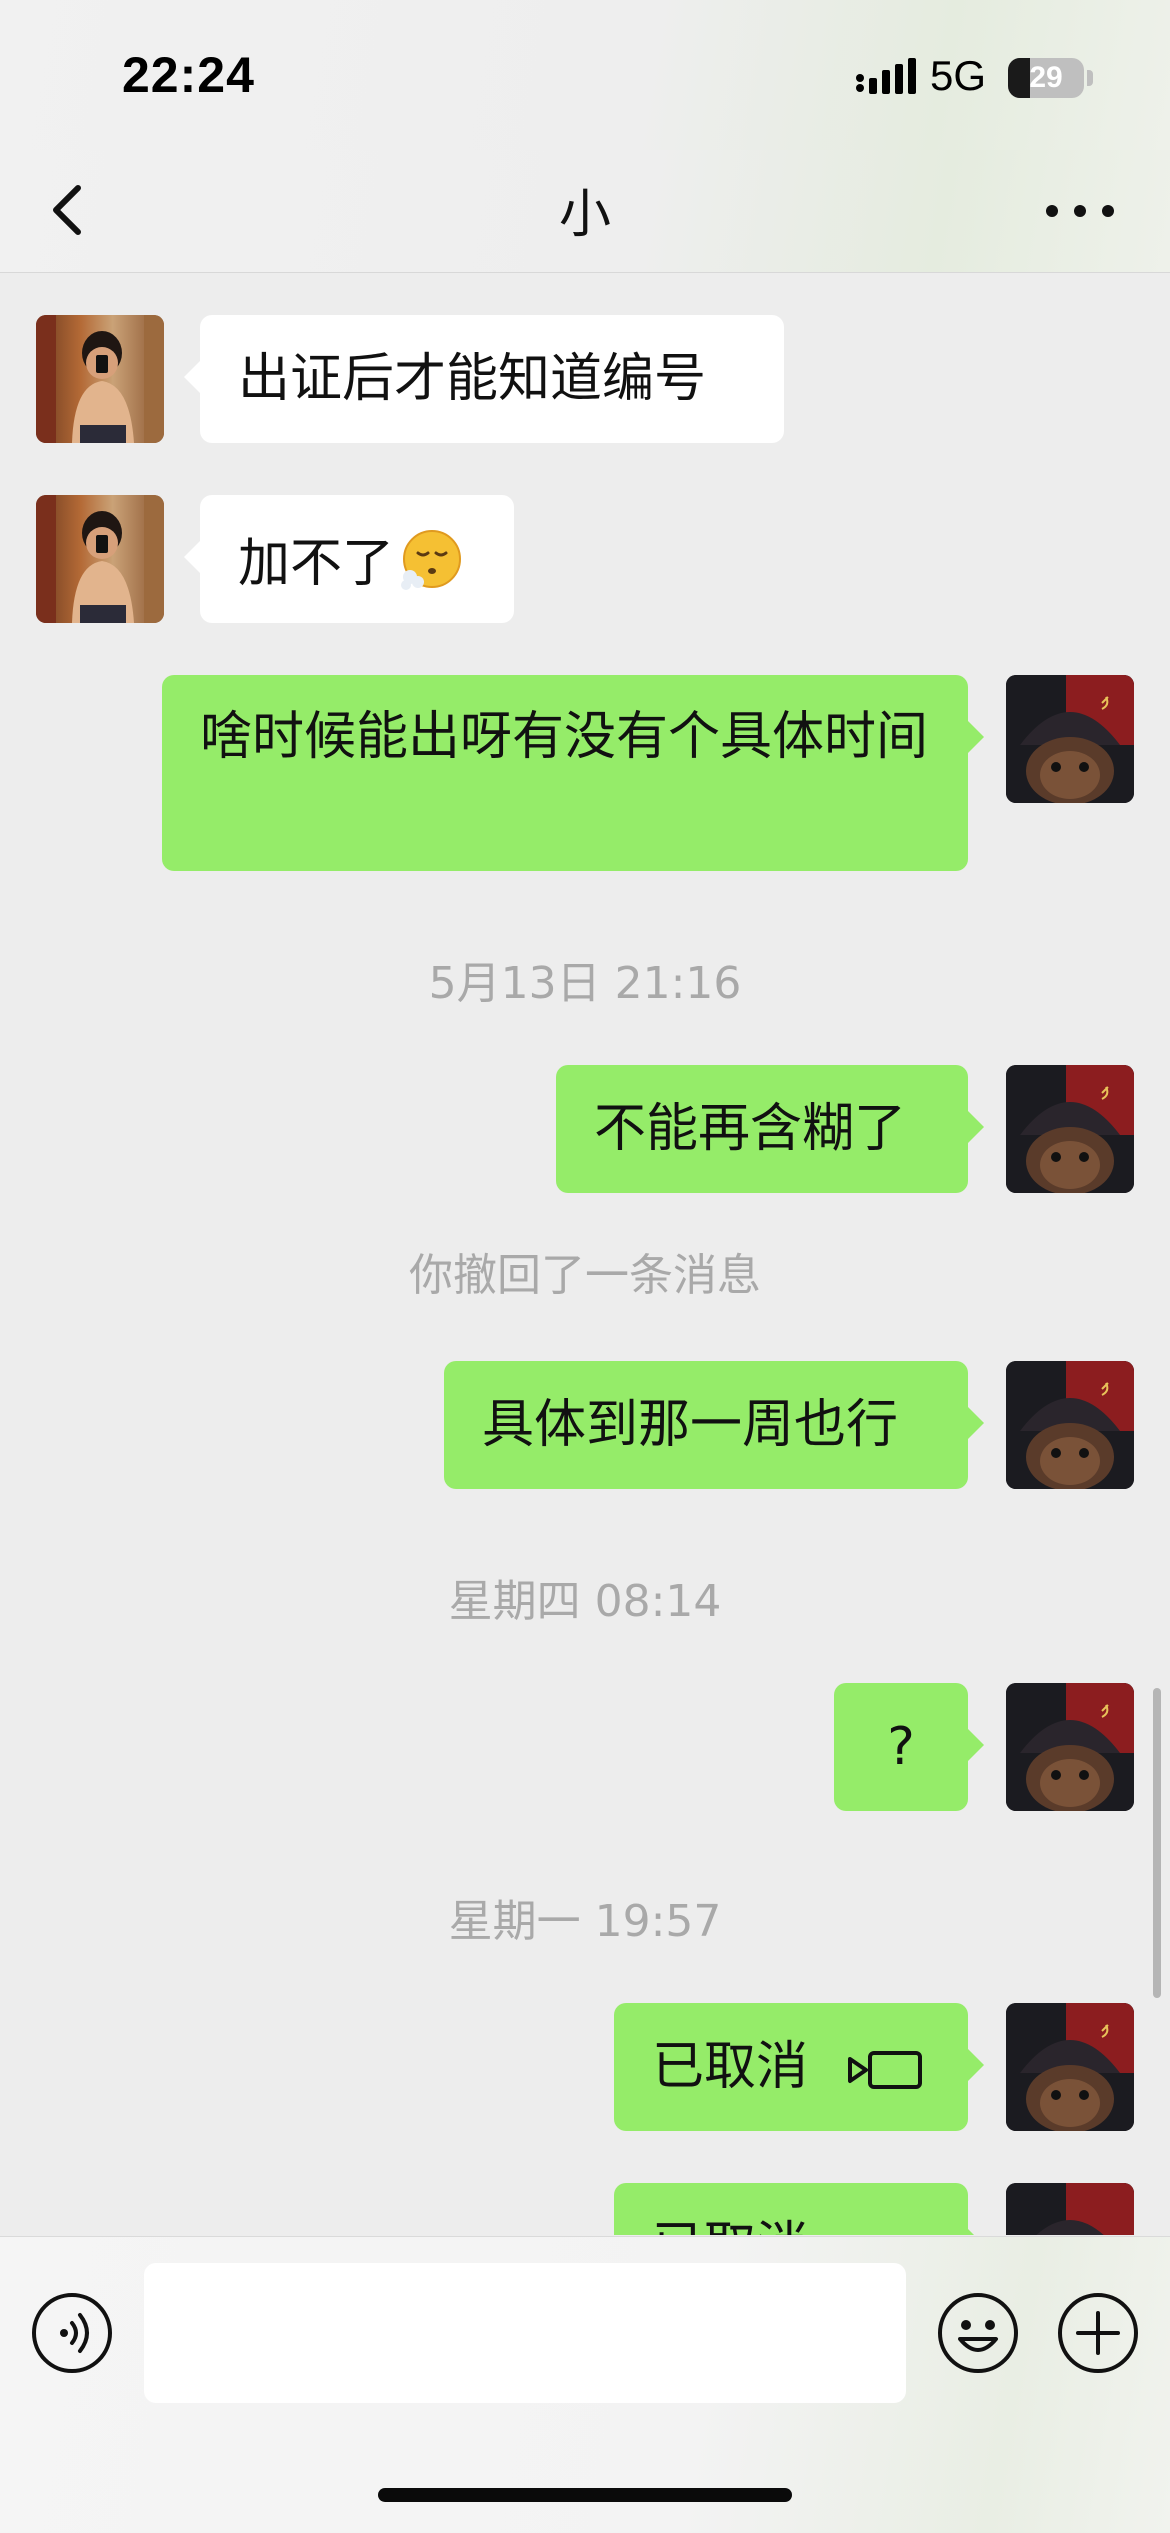 The width and height of the screenshot is (1170, 2533). Describe the element at coordinates (584, 215) in the screenshot. I see `chat-title: 小` at that location.